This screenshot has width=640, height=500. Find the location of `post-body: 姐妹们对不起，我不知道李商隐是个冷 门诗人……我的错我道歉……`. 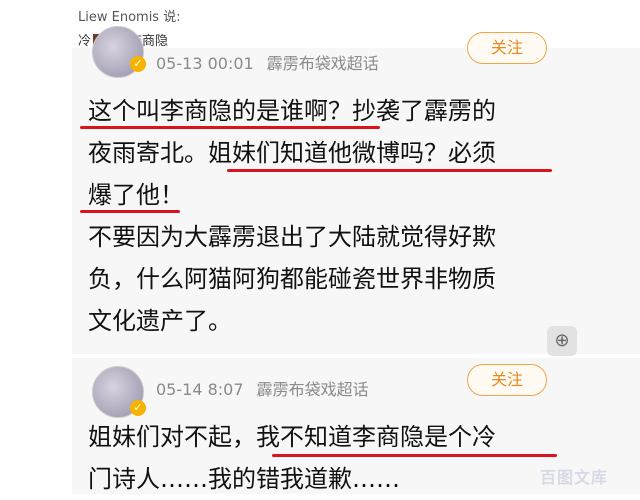

post-body: 姐妹们对不起，我不知道李商隐是个冷 门诗人……我的错我道歉…… is located at coordinates (338, 458).